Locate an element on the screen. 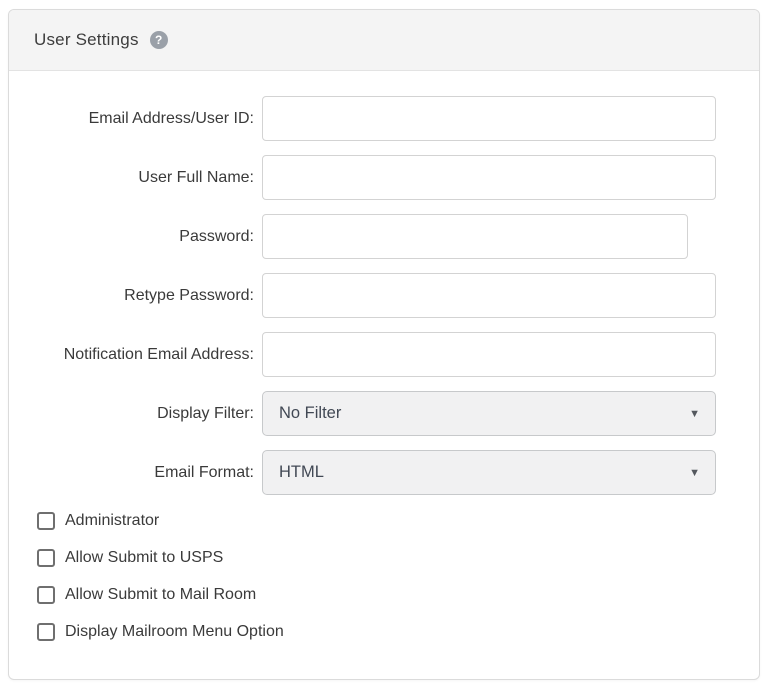 This screenshot has height=687, width=768. allow-submit-to-usps-checkbox-row: Allow Submit to USPS is located at coordinates (398, 558).